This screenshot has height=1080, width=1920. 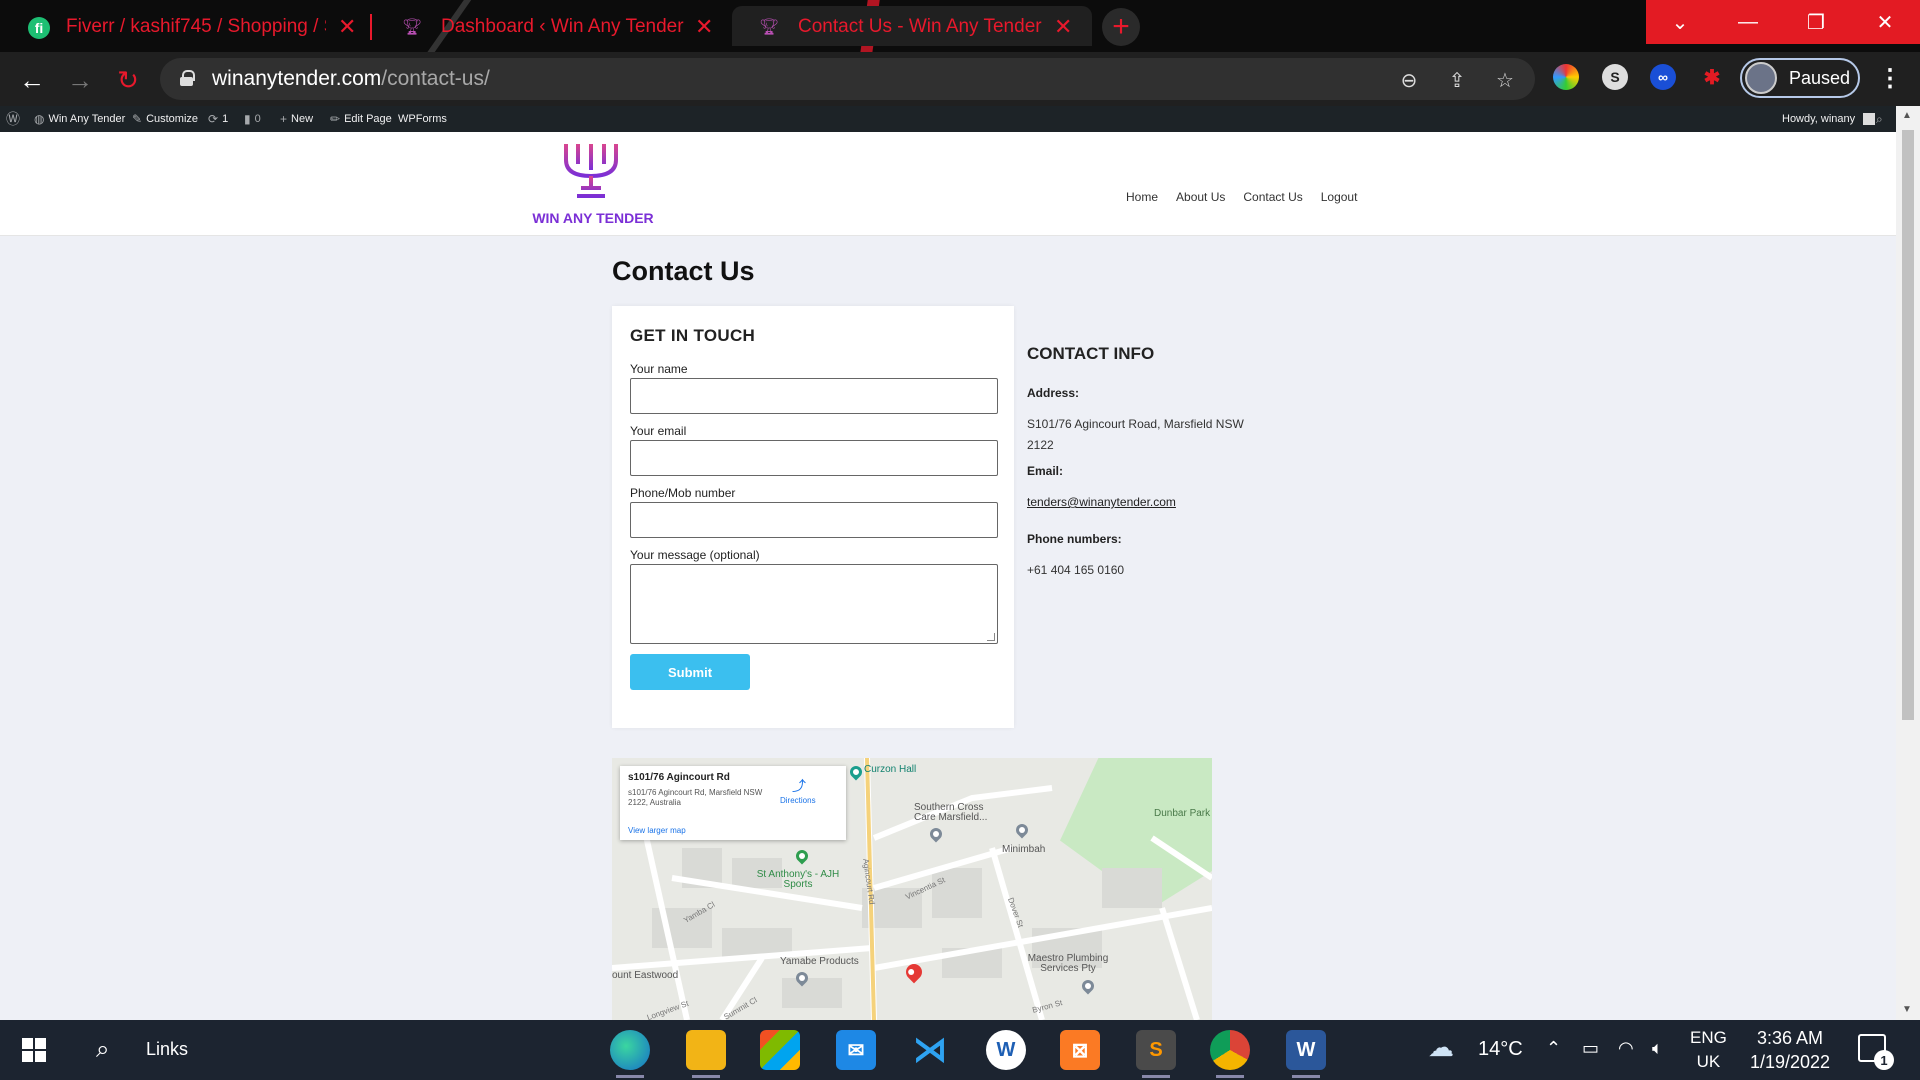 I want to click on place-label: Yamabe Products, so click(x=819, y=961).